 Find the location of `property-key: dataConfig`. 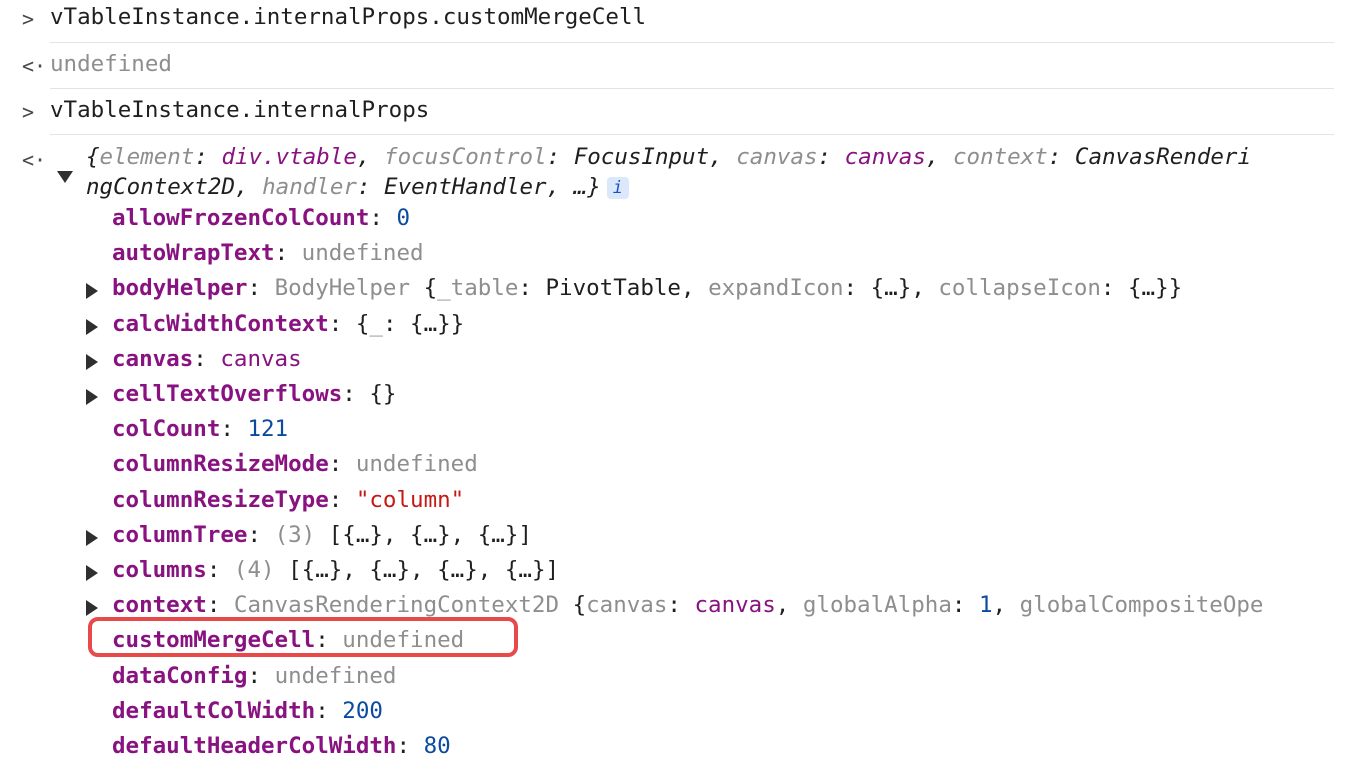

property-key: dataConfig is located at coordinates (180, 676).